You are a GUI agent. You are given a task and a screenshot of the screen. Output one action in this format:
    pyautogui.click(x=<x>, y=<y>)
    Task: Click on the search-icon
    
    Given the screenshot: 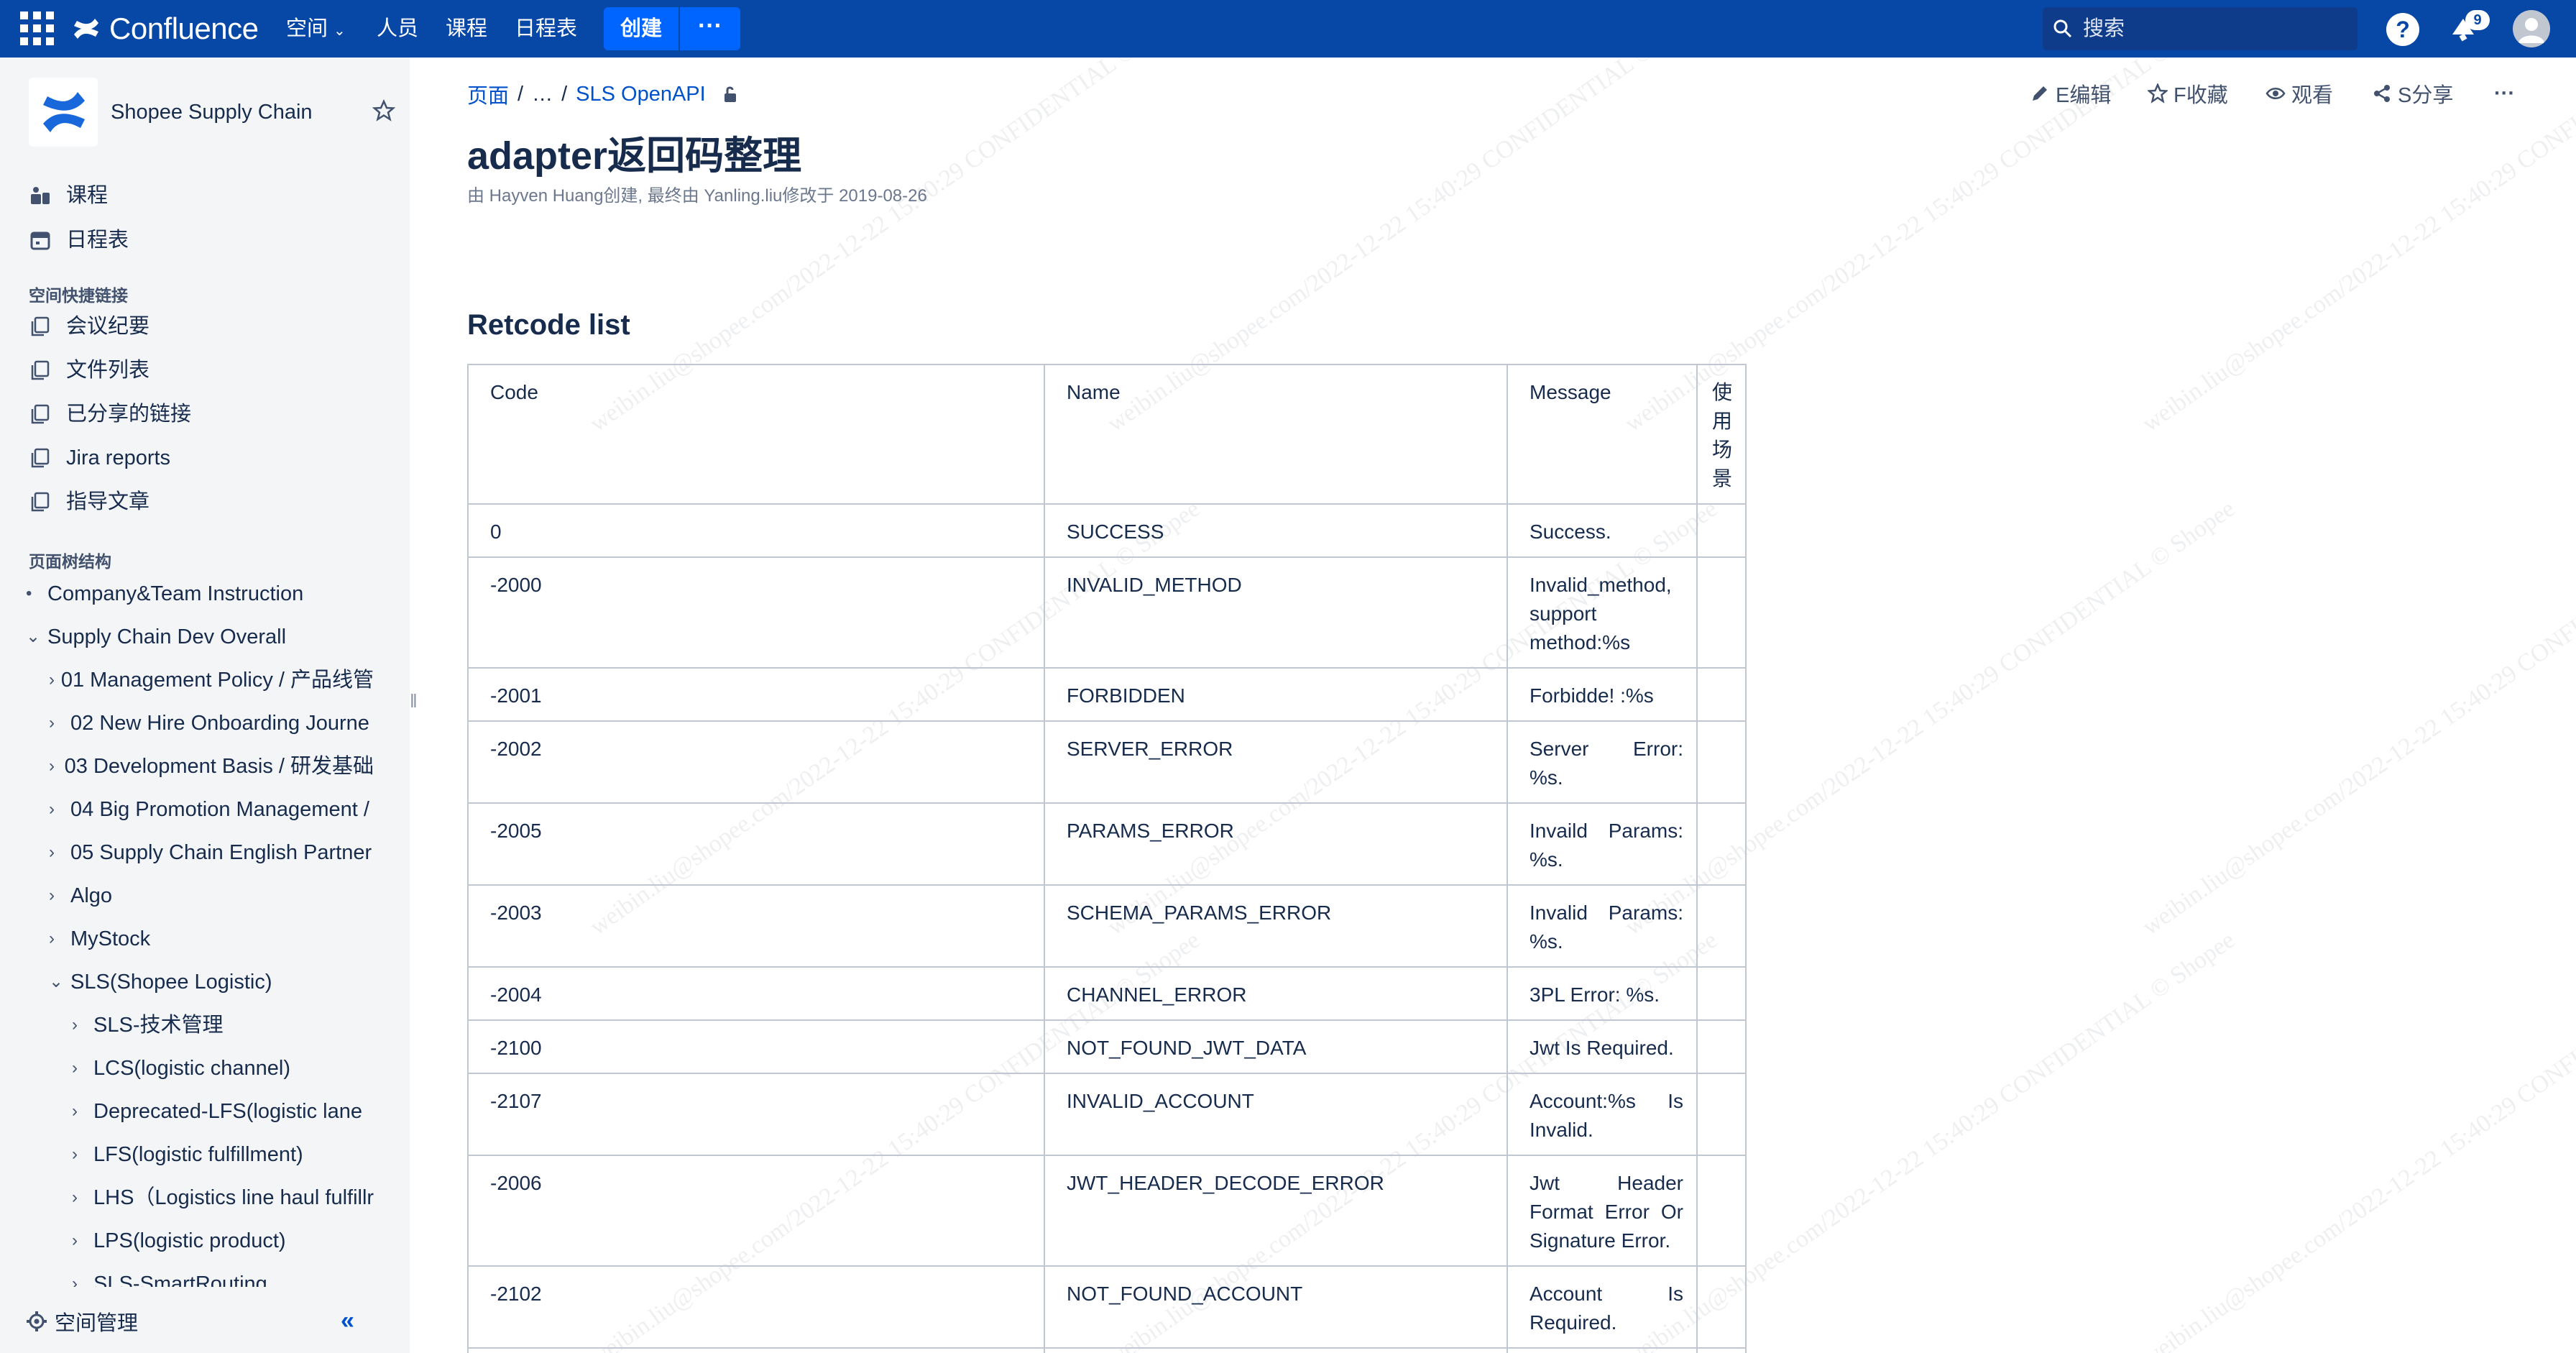 What is the action you would take?
    pyautogui.click(x=2062, y=28)
    